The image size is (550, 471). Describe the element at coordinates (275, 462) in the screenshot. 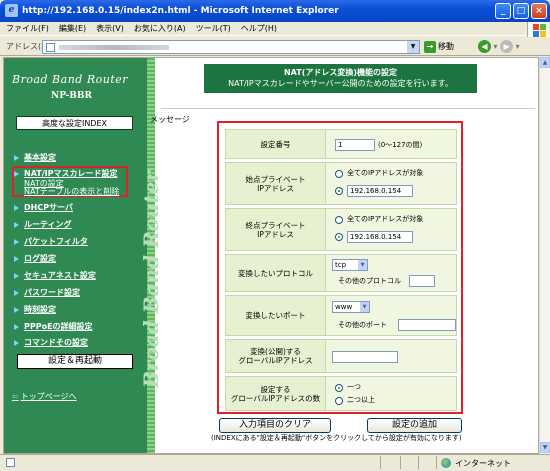

I see `status-bar: インターネット` at that location.